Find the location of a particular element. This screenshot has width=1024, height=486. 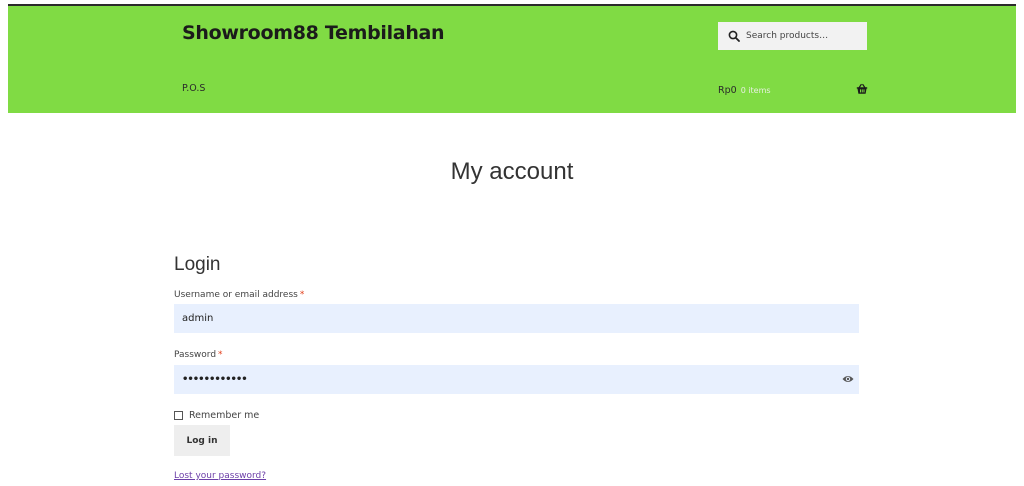

username-required-mark: * is located at coordinates (302, 295).